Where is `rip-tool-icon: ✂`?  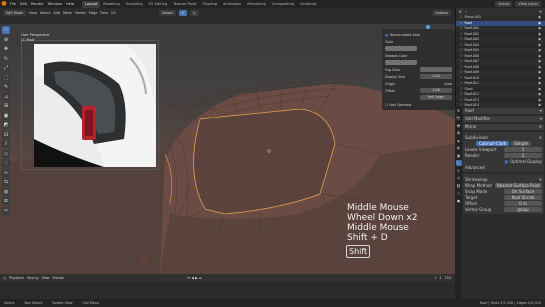 rip-tool-icon: ✂ is located at coordinates (6, 210).